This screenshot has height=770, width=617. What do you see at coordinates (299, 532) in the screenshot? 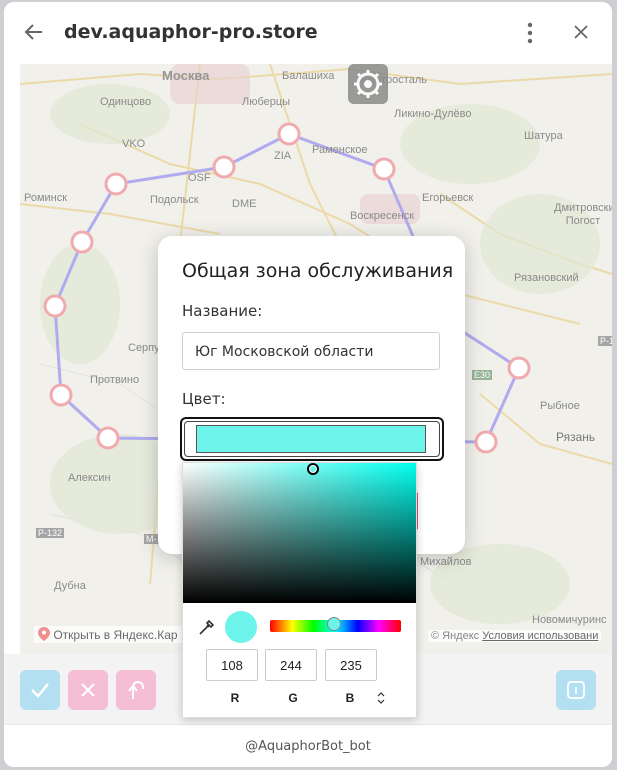
I see `saturation-value-area` at bounding box center [299, 532].